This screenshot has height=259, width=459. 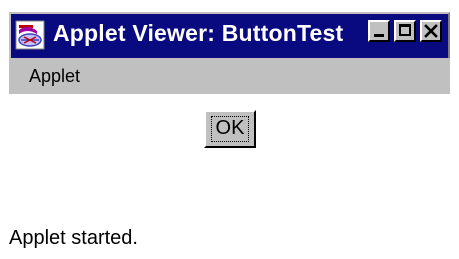 I want to click on maximize-icon, so click(x=405, y=30).